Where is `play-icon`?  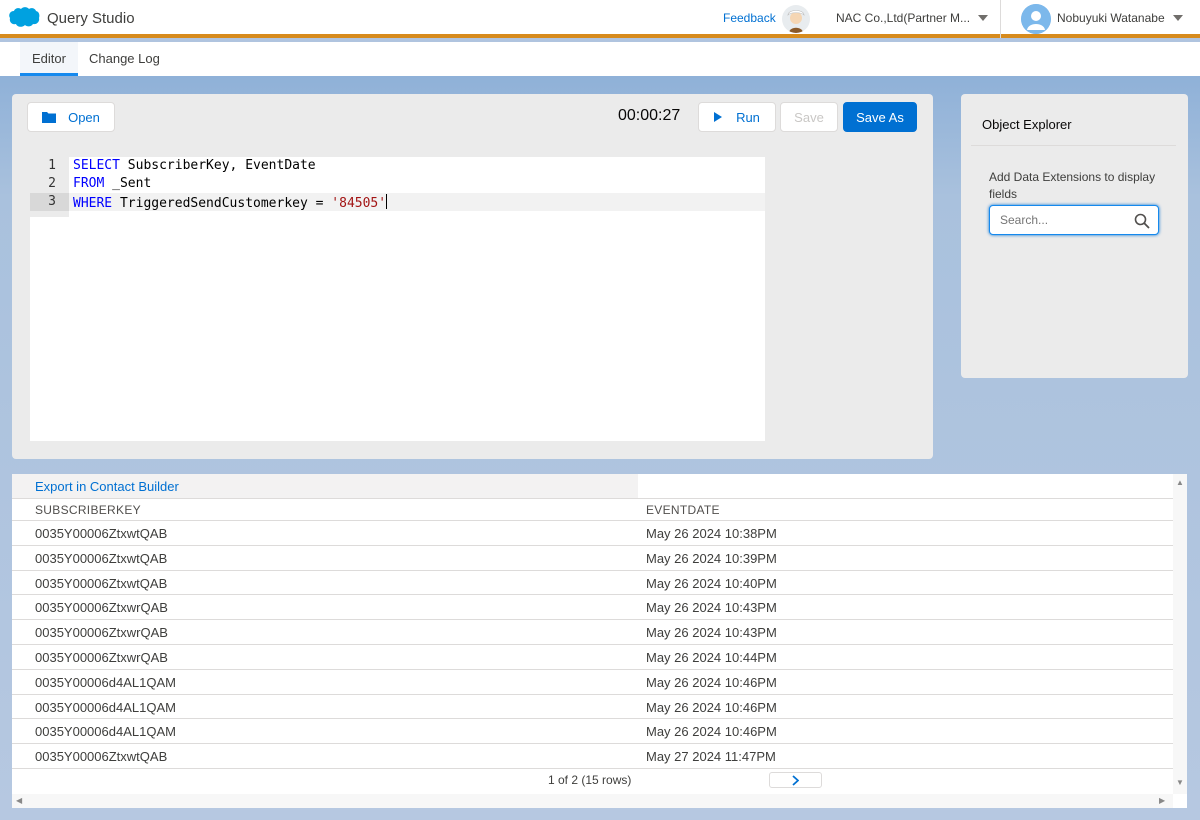
play-icon is located at coordinates (718, 117).